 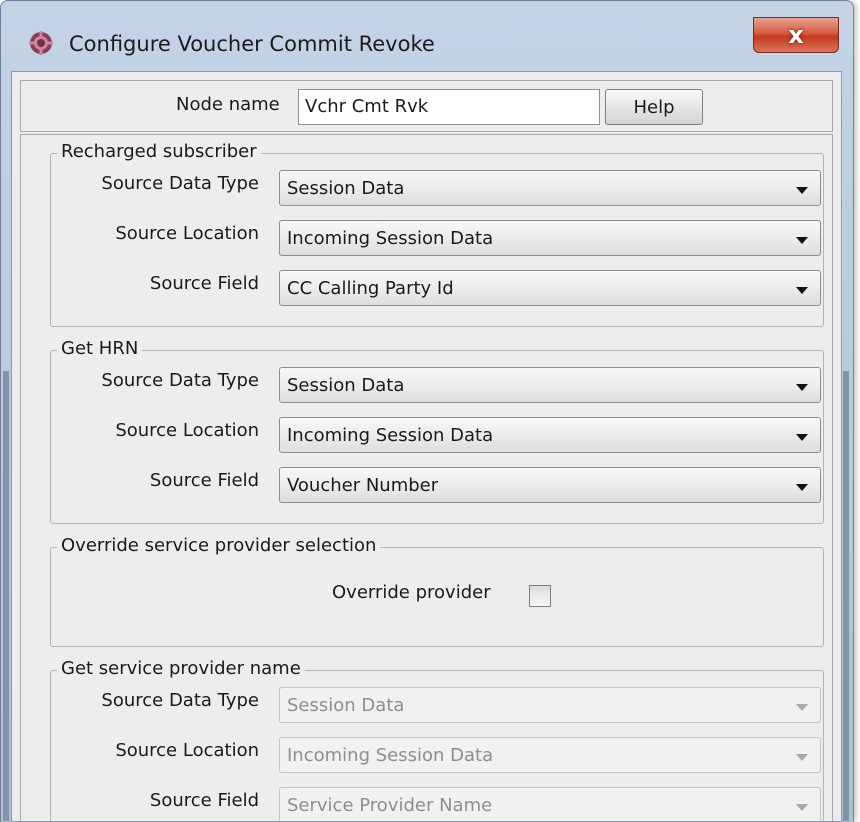 What do you see at coordinates (411, 592) in the screenshot?
I see `override-provider-label: Override provider` at bounding box center [411, 592].